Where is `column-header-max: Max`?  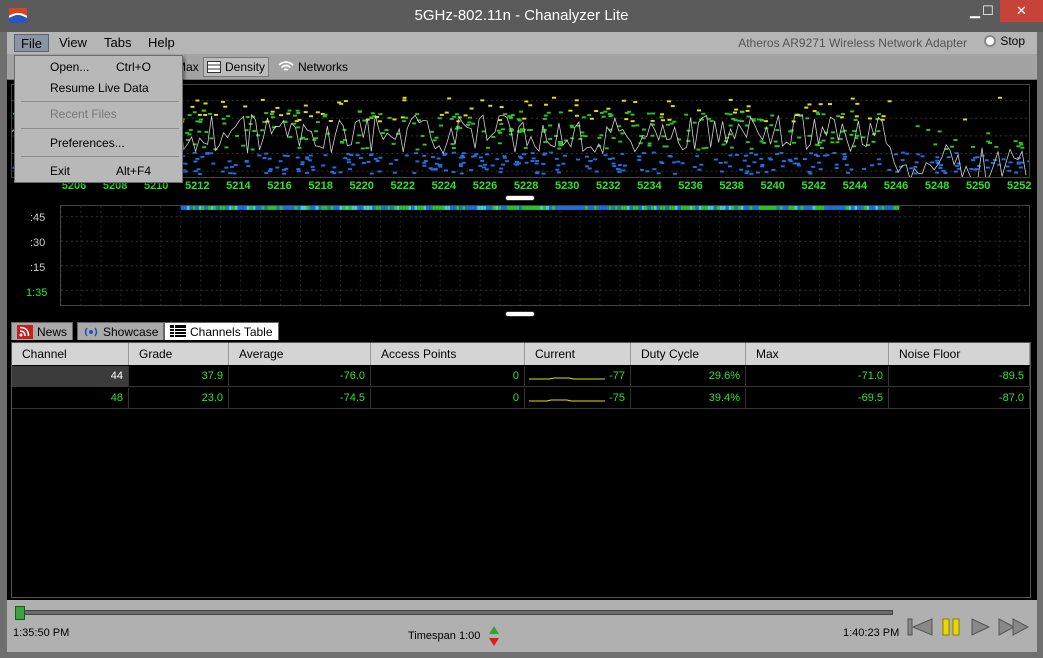
column-header-max: Max is located at coordinates (817, 354).